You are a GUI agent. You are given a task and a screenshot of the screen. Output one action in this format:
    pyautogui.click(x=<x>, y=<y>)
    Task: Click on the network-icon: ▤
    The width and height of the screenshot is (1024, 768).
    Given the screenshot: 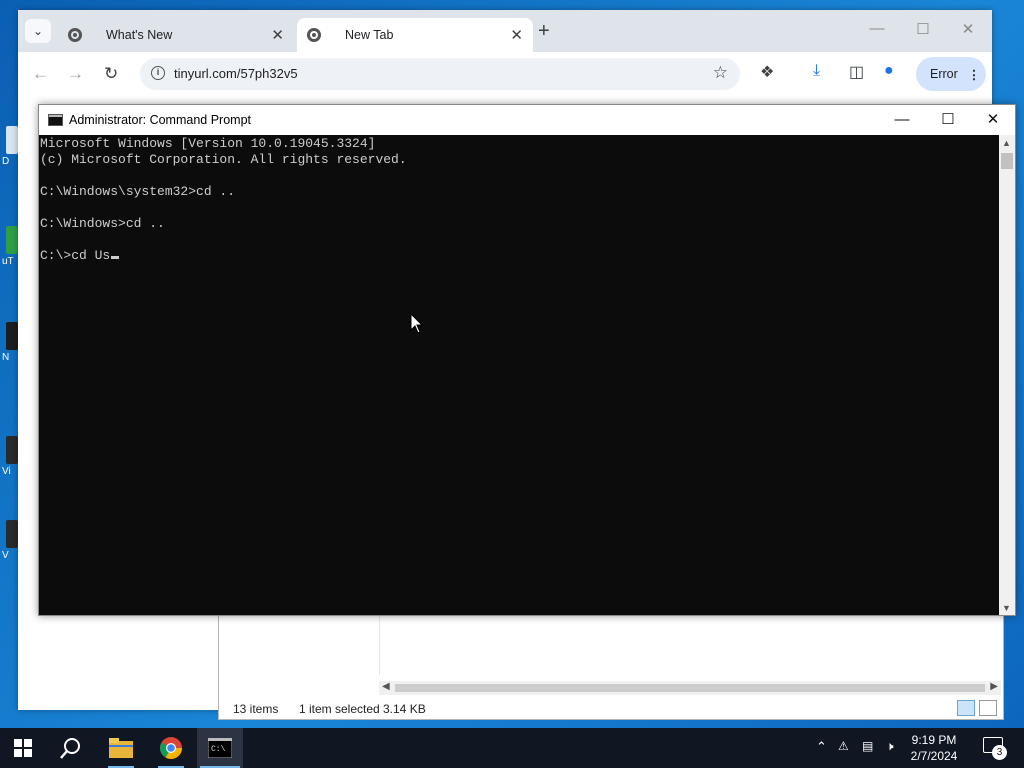 What is the action you would take?
    pyautogui.click(x=867, y=746)
    